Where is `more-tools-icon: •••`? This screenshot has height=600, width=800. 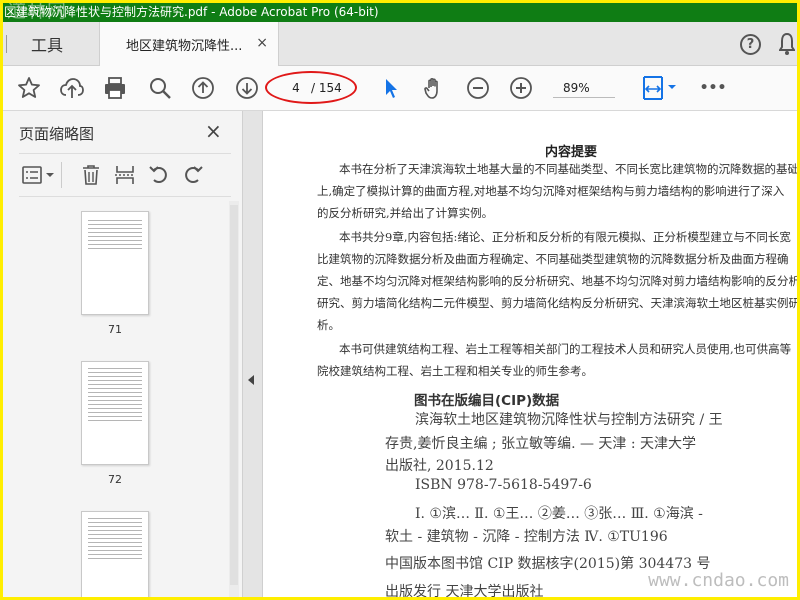
more-tools-icon: ••• is located at coordinates (713, 88).